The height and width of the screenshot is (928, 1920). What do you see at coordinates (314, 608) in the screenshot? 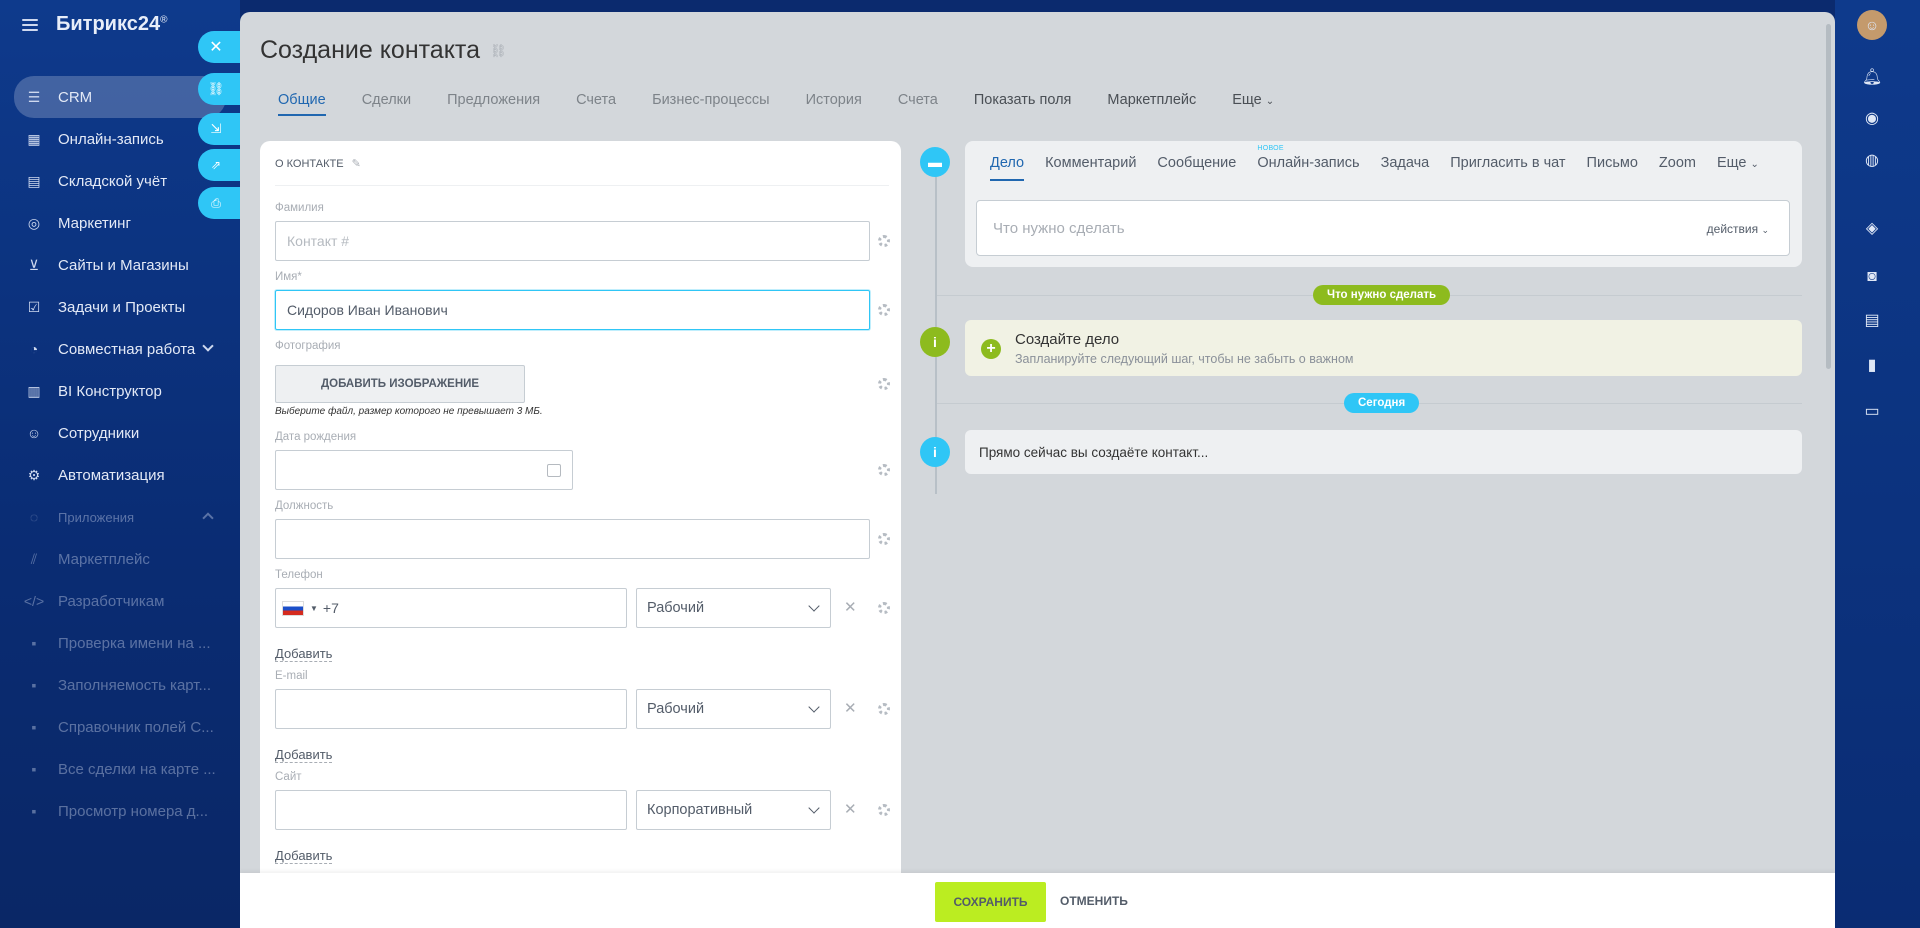
I see `country-dropdown-icon: ▼` at bounding box center [314, 608].